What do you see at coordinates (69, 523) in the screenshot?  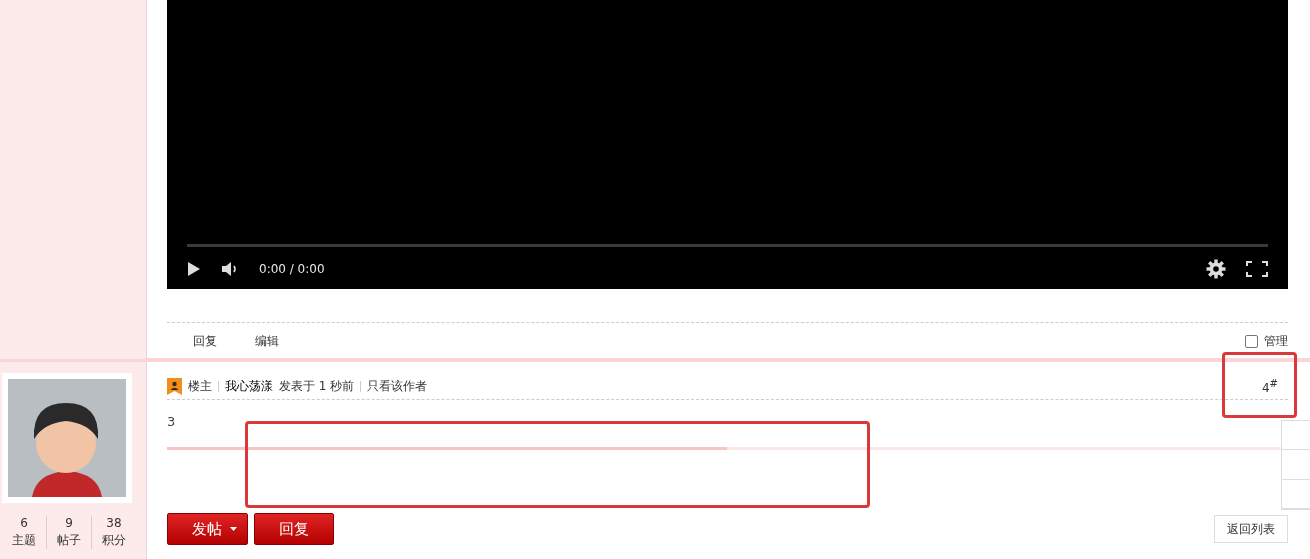 I see `stat-count: 9` at bounding box center [69, 523].